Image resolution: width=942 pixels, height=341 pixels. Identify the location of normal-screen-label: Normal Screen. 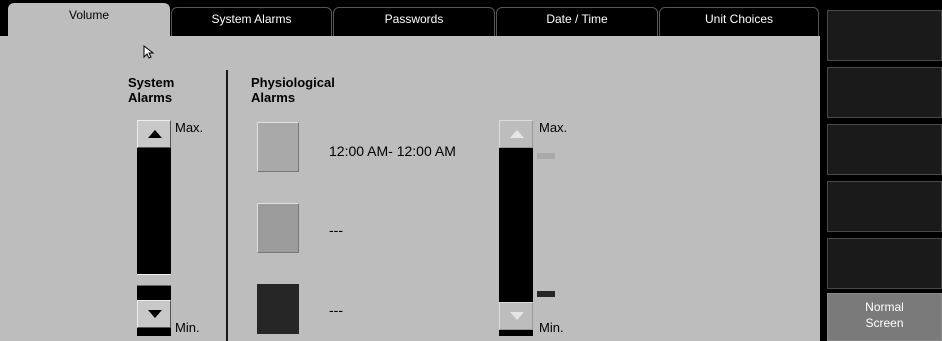
(884, 315).